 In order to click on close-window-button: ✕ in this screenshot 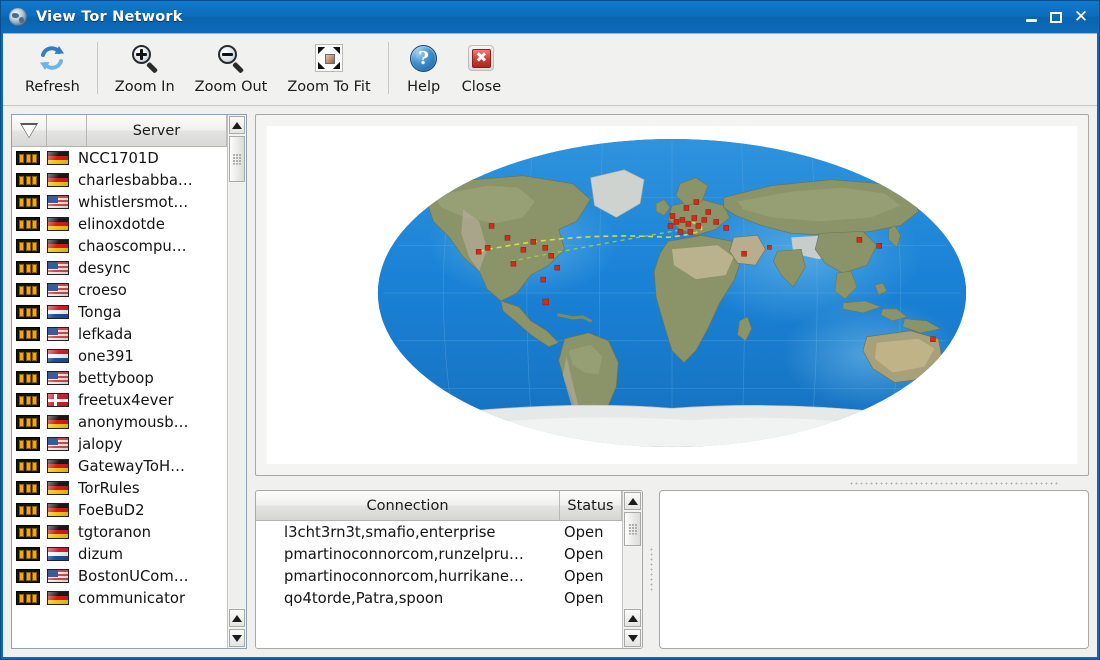, I will do `click(1081, 17)`.